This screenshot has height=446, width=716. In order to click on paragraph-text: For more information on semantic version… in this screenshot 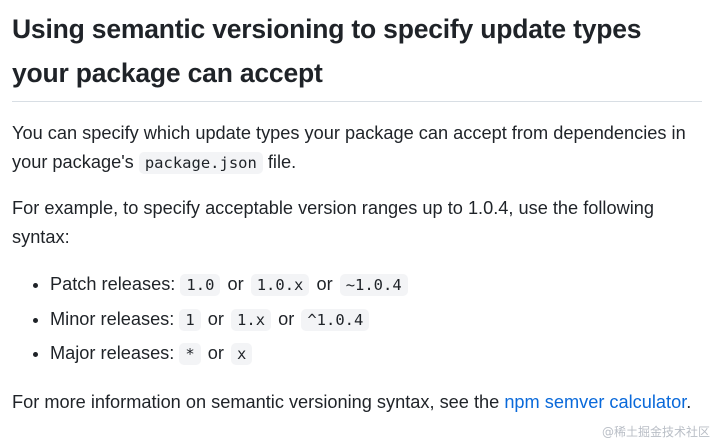, I will do `click(258, 401)`.